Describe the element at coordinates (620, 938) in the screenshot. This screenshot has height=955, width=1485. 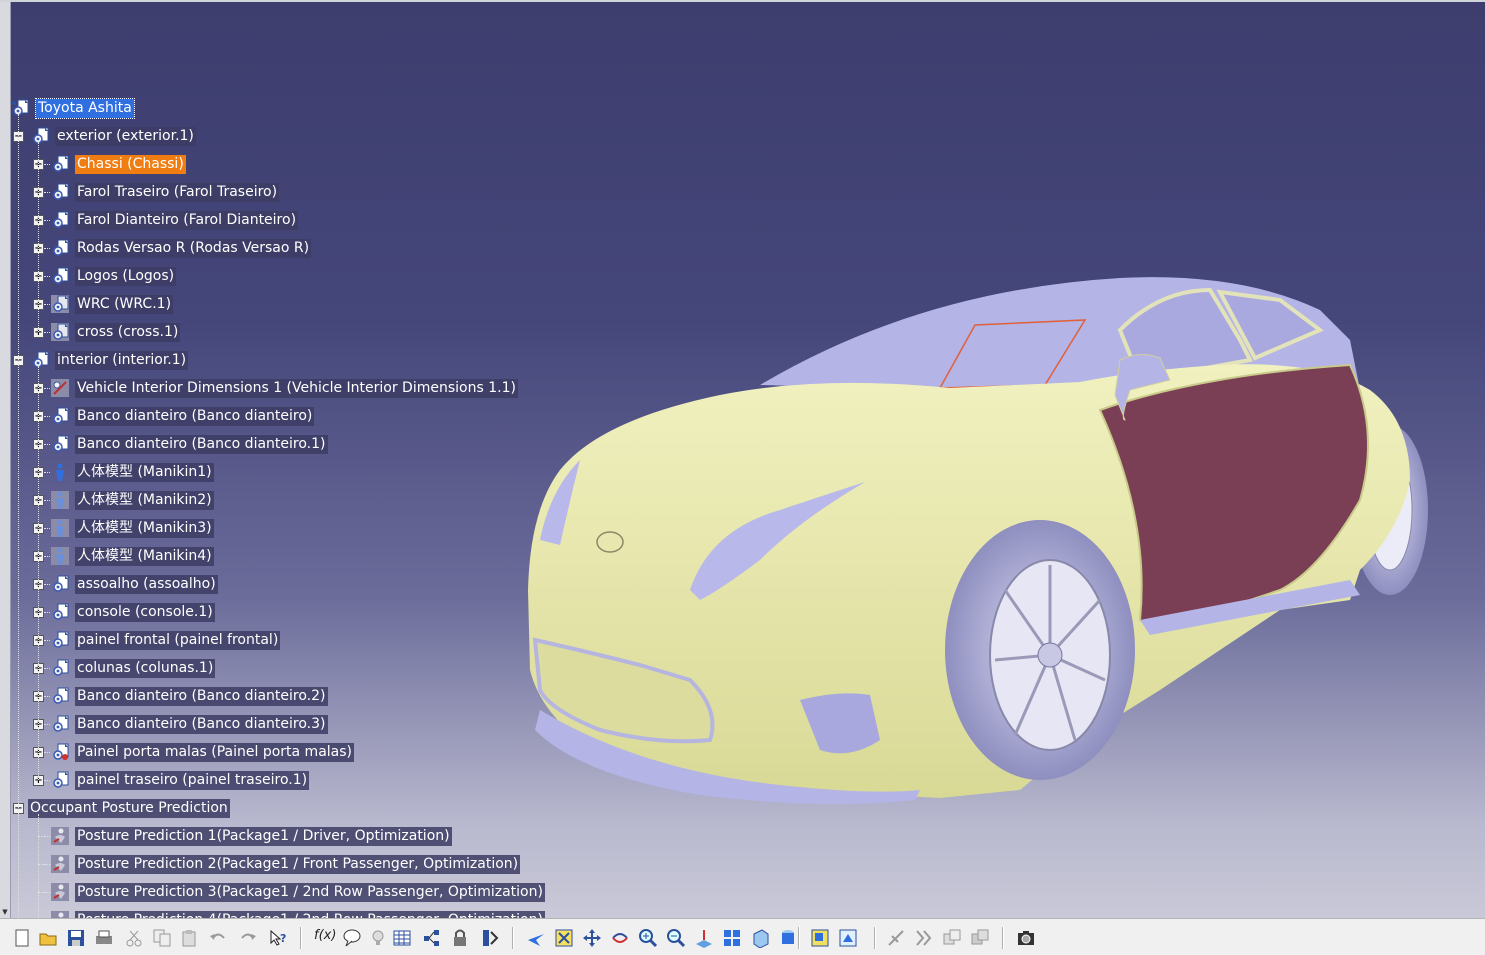
I see `rotate-icon` at that location.